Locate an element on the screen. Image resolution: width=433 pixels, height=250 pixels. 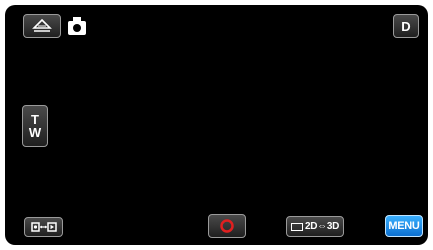
eject-button is located at coordinates (42, 26).